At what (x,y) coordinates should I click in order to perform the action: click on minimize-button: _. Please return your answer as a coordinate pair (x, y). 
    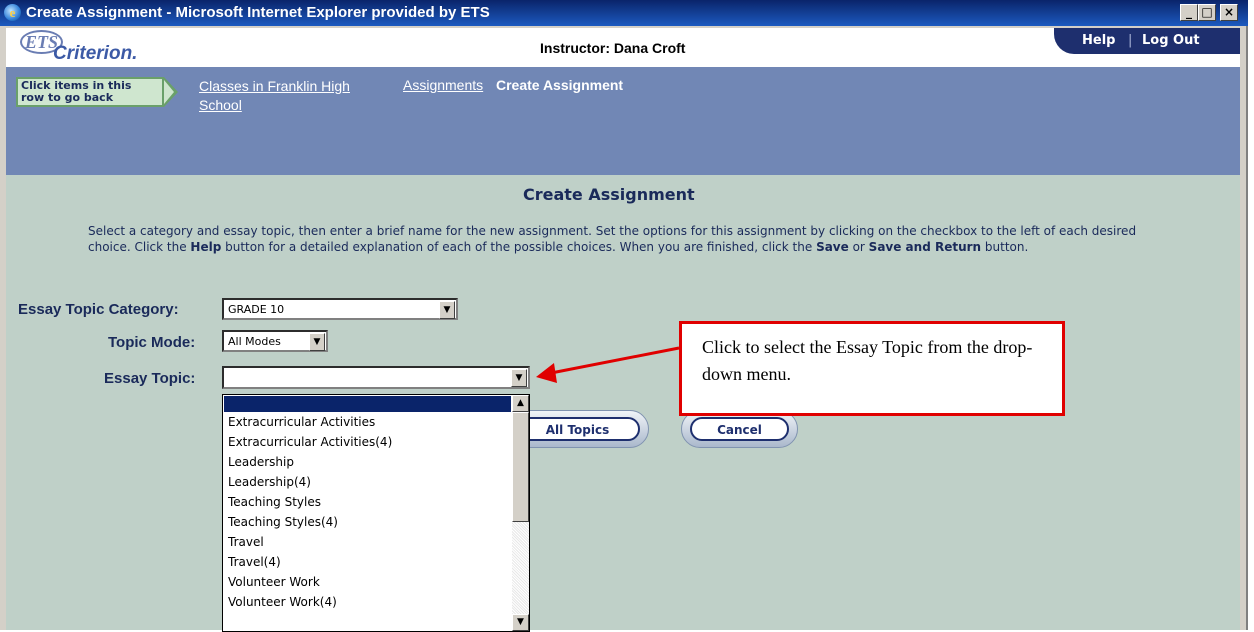
    Looking at the image, I should click on (1189, 12).